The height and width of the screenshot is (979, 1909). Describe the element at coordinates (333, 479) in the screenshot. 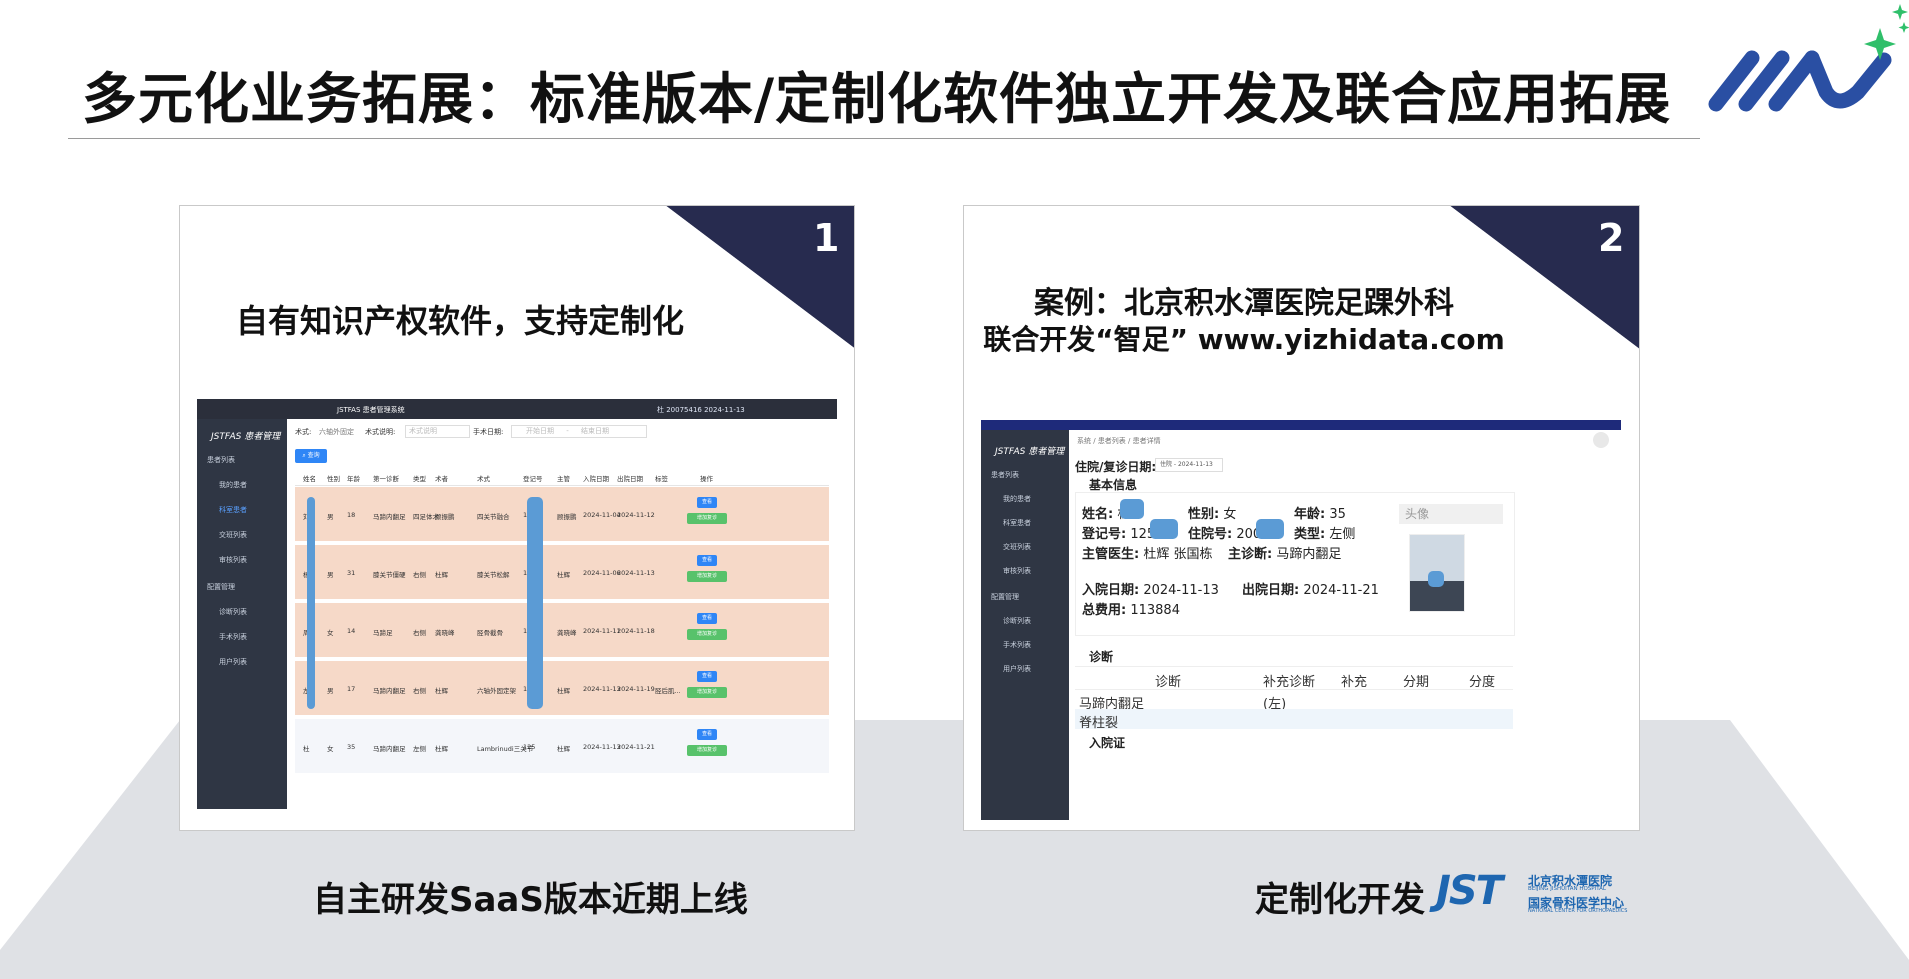

I see `app1-col-gender: 性别` at that location.